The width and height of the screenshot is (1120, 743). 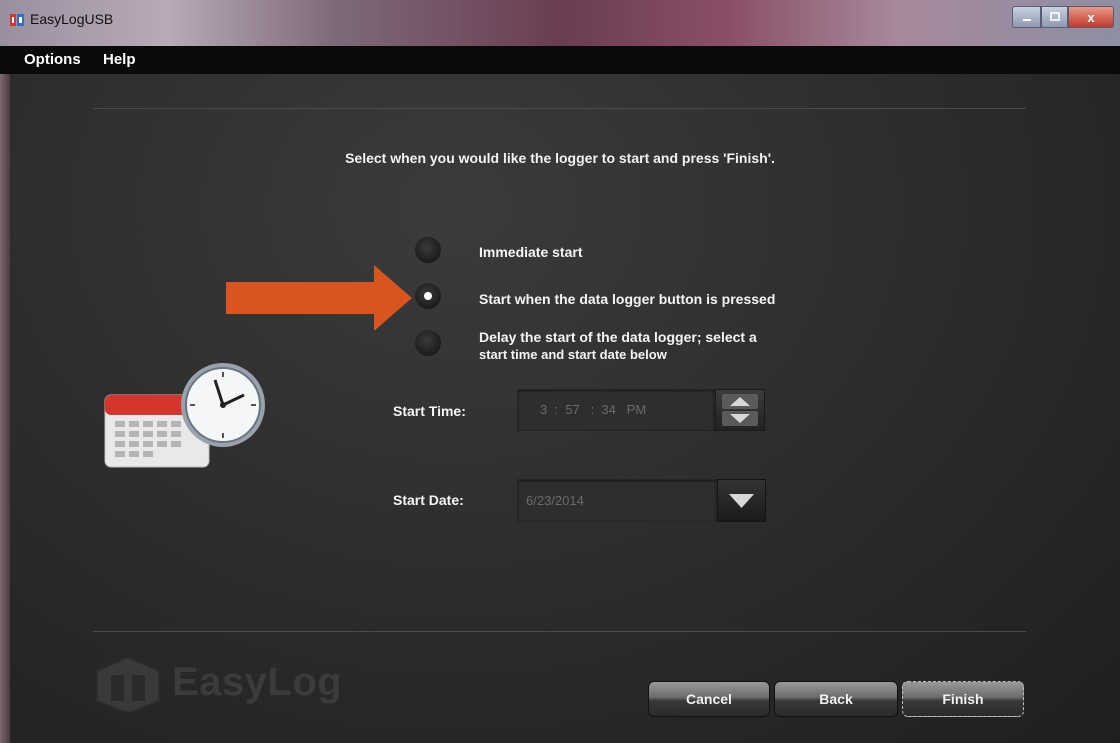 I want to click on close-icon: x, so click(x=1091, y=17).